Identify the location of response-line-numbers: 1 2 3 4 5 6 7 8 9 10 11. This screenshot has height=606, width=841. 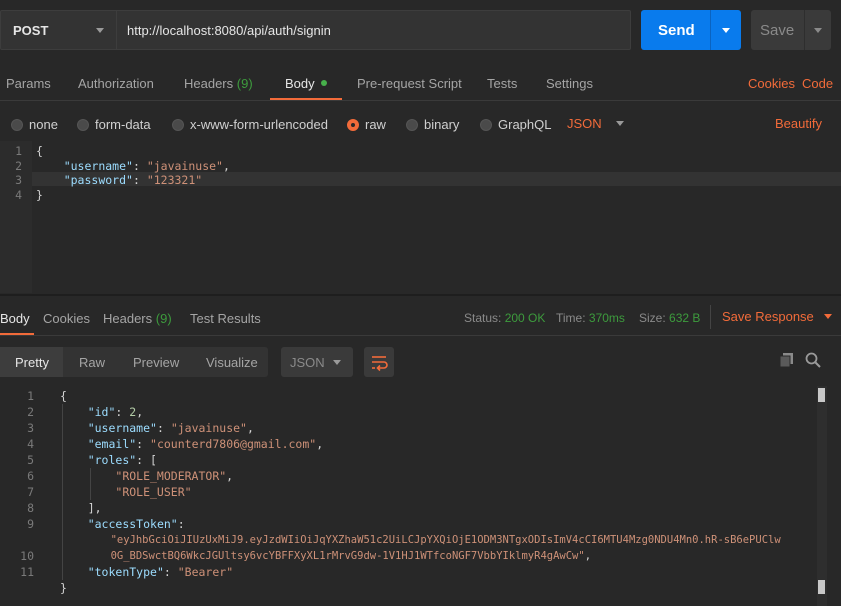
(23, 484).